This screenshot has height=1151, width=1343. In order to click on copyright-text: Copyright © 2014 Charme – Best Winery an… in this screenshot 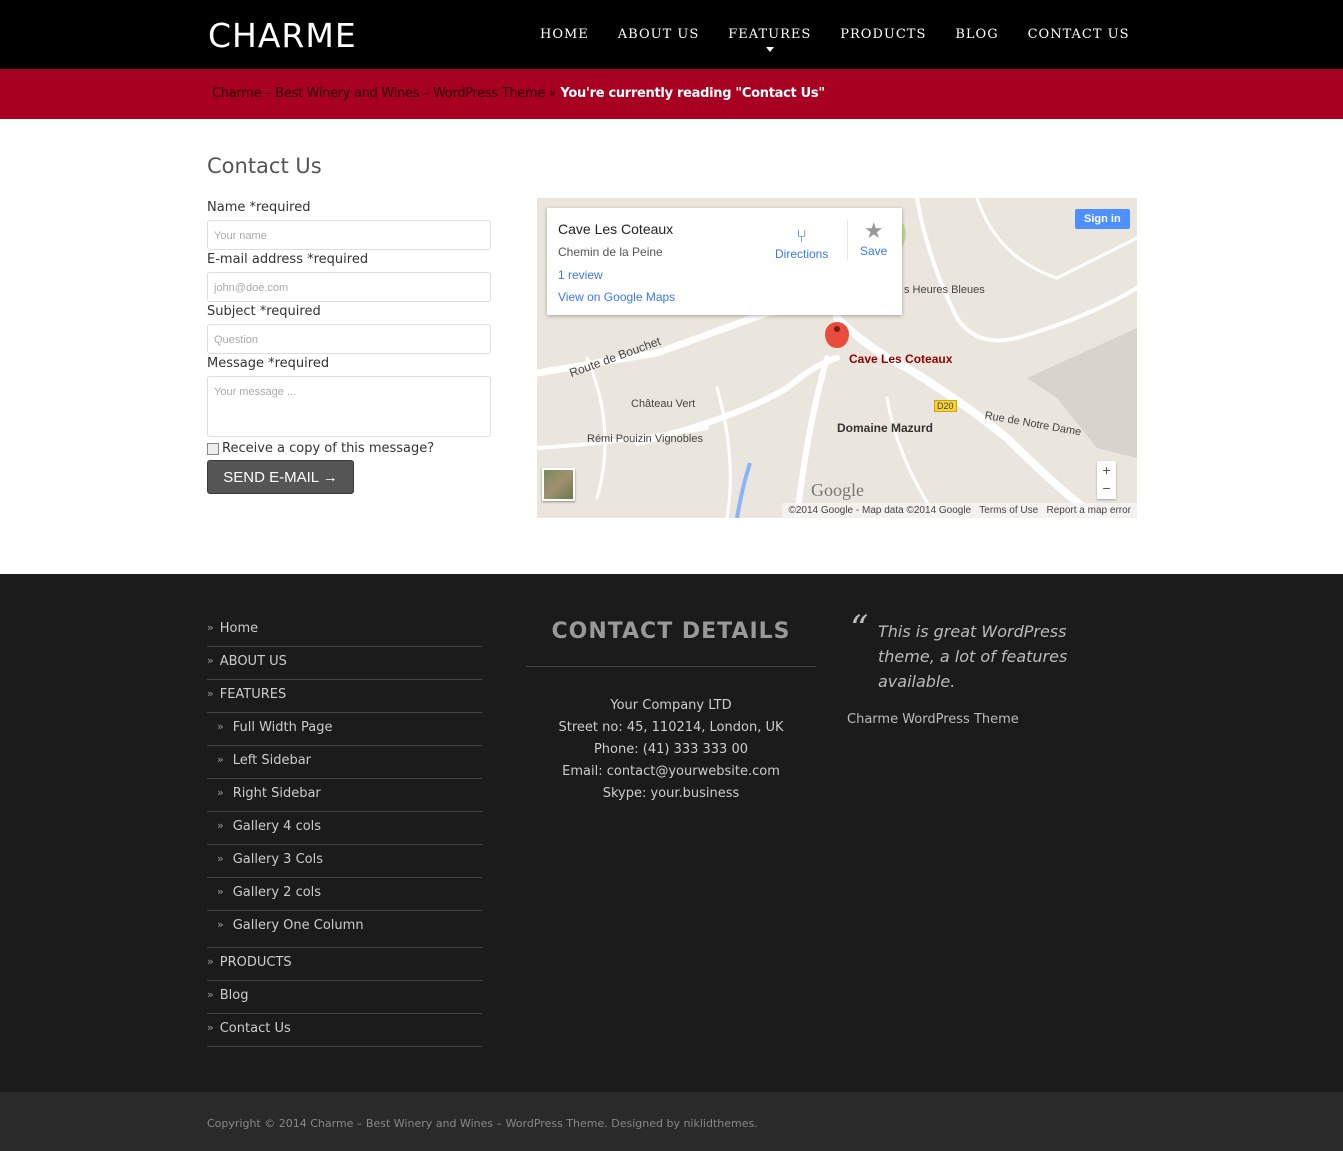, I will do `click(482, 1123)`.